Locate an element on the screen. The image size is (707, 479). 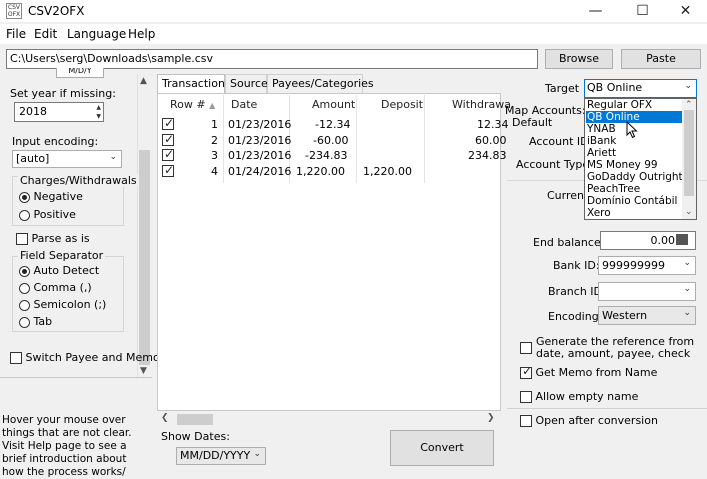
row-withdrawal: 12.34 is located at coordinates (493, 124).